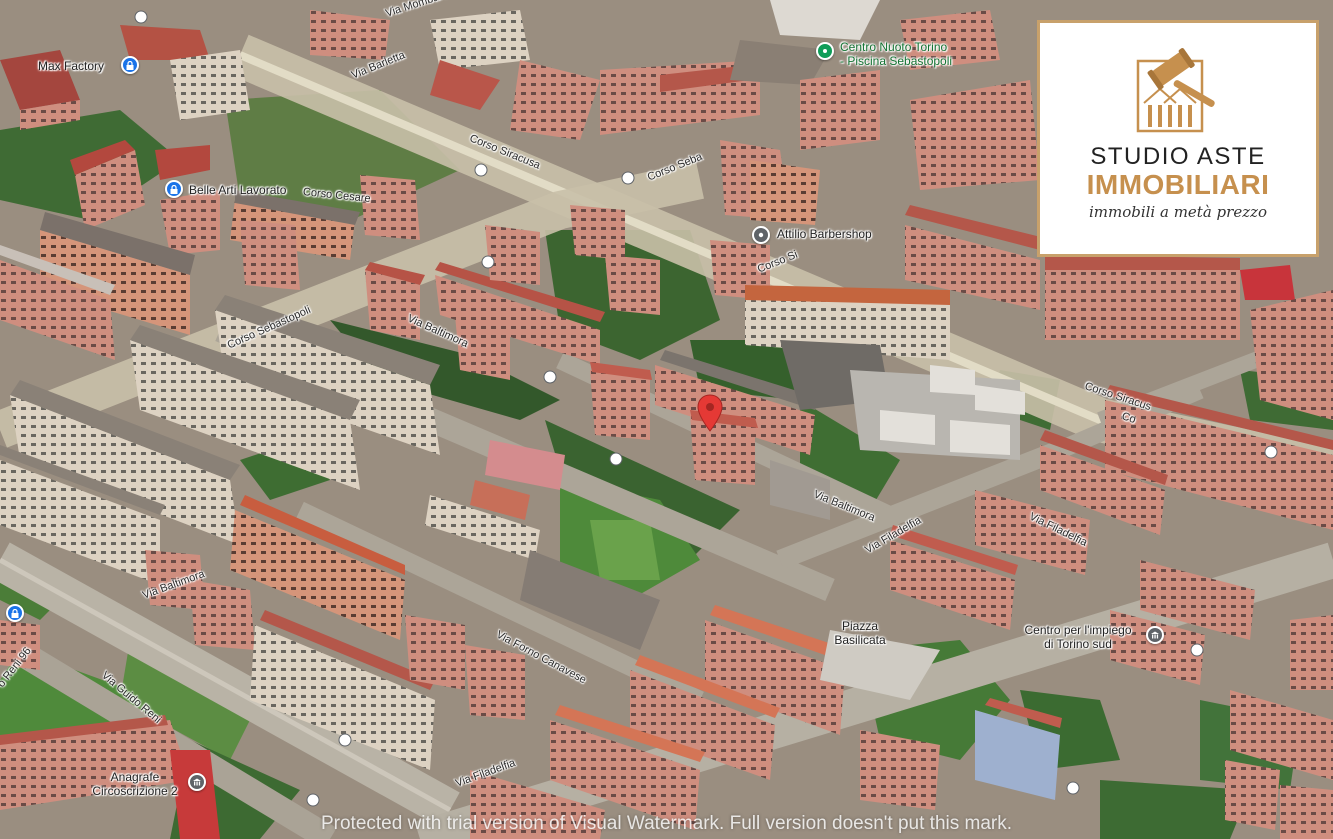 Image resolution: width=1333 pixels, height=839 pixels. What do you see at coordinates (135, 777) in the screenshot?
I see `poi-label-line: Anagrafe` at bounding box center [135, 777].